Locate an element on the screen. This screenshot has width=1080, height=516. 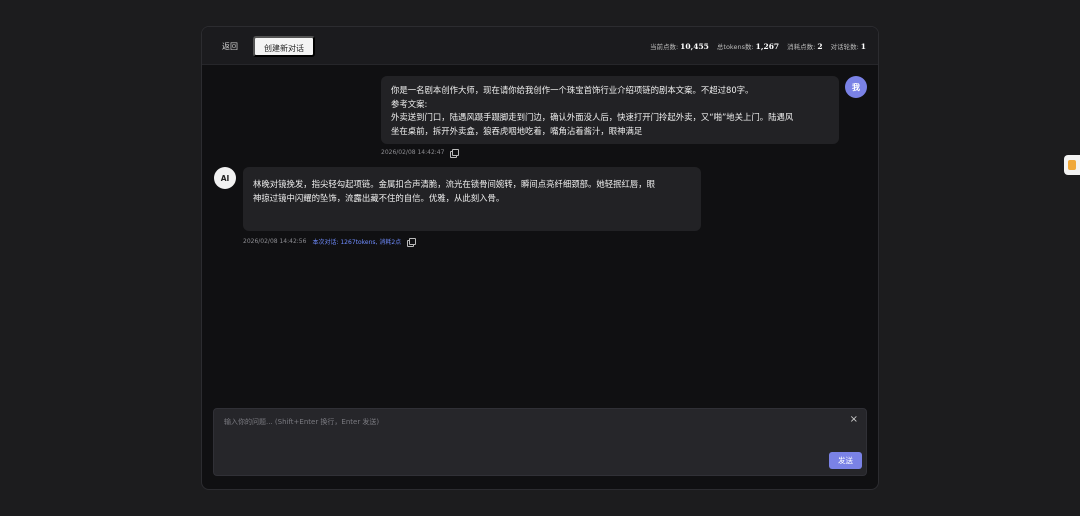
back-button: 返回 is located at coordinates (230, 47).